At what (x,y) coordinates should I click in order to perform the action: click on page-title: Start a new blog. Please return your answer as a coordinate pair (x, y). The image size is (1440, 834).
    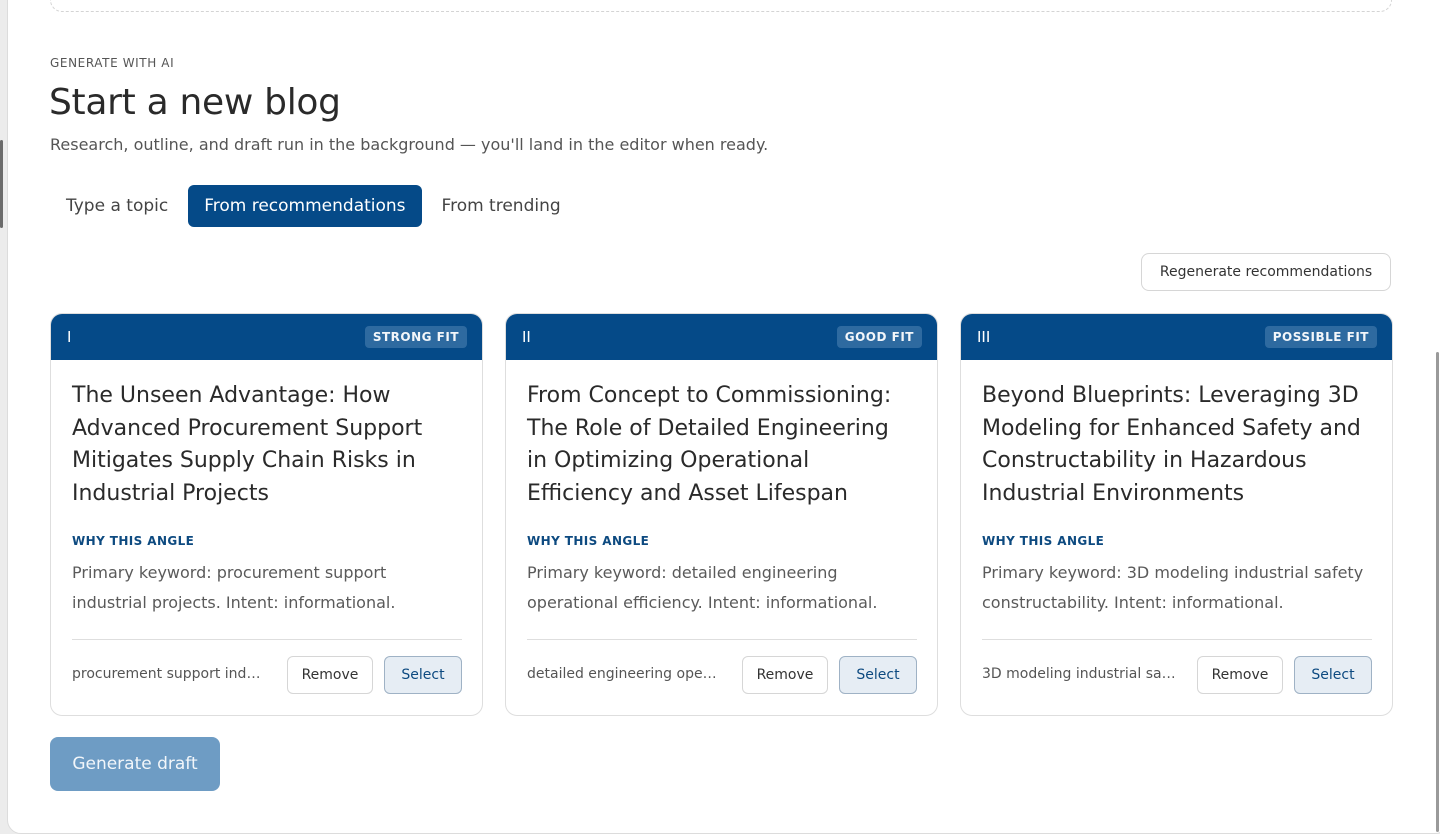
    Looking at the image, I should click on (195, 102).